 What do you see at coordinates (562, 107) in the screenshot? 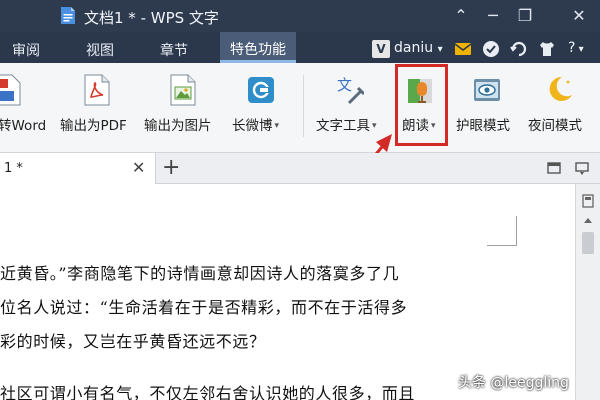
I see `night-mode-button: 夜间模式` at bounding box center [562, 107].